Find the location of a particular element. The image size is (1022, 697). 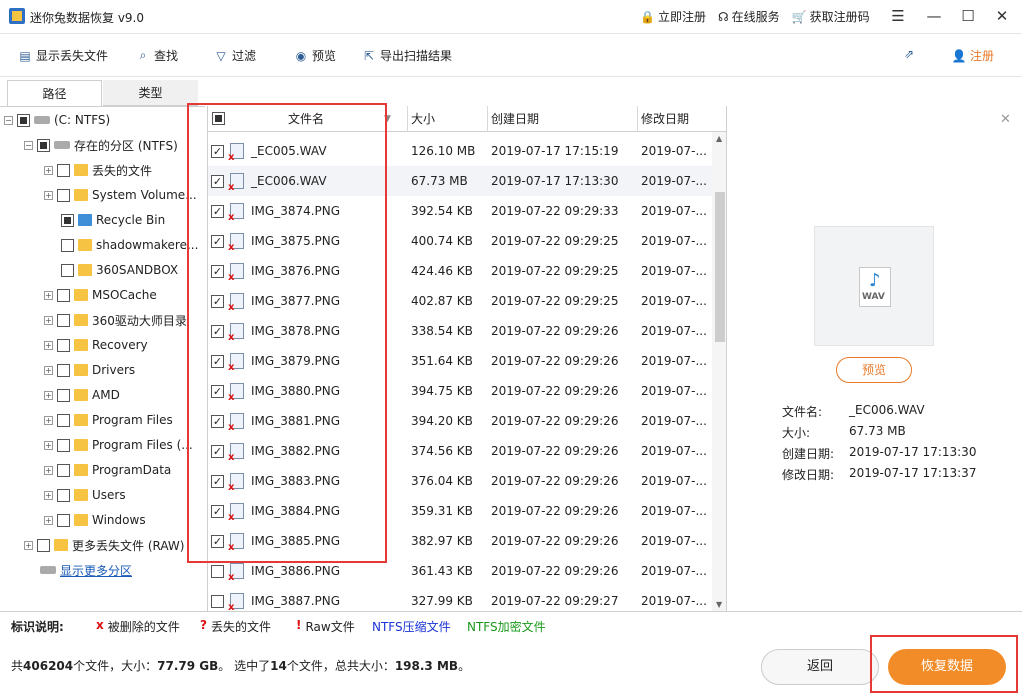

menu-icon: ☰ is located at coordinates (898, 16).